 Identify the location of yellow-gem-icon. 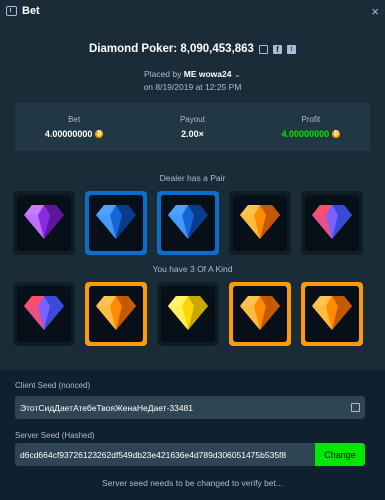
(188, 314).